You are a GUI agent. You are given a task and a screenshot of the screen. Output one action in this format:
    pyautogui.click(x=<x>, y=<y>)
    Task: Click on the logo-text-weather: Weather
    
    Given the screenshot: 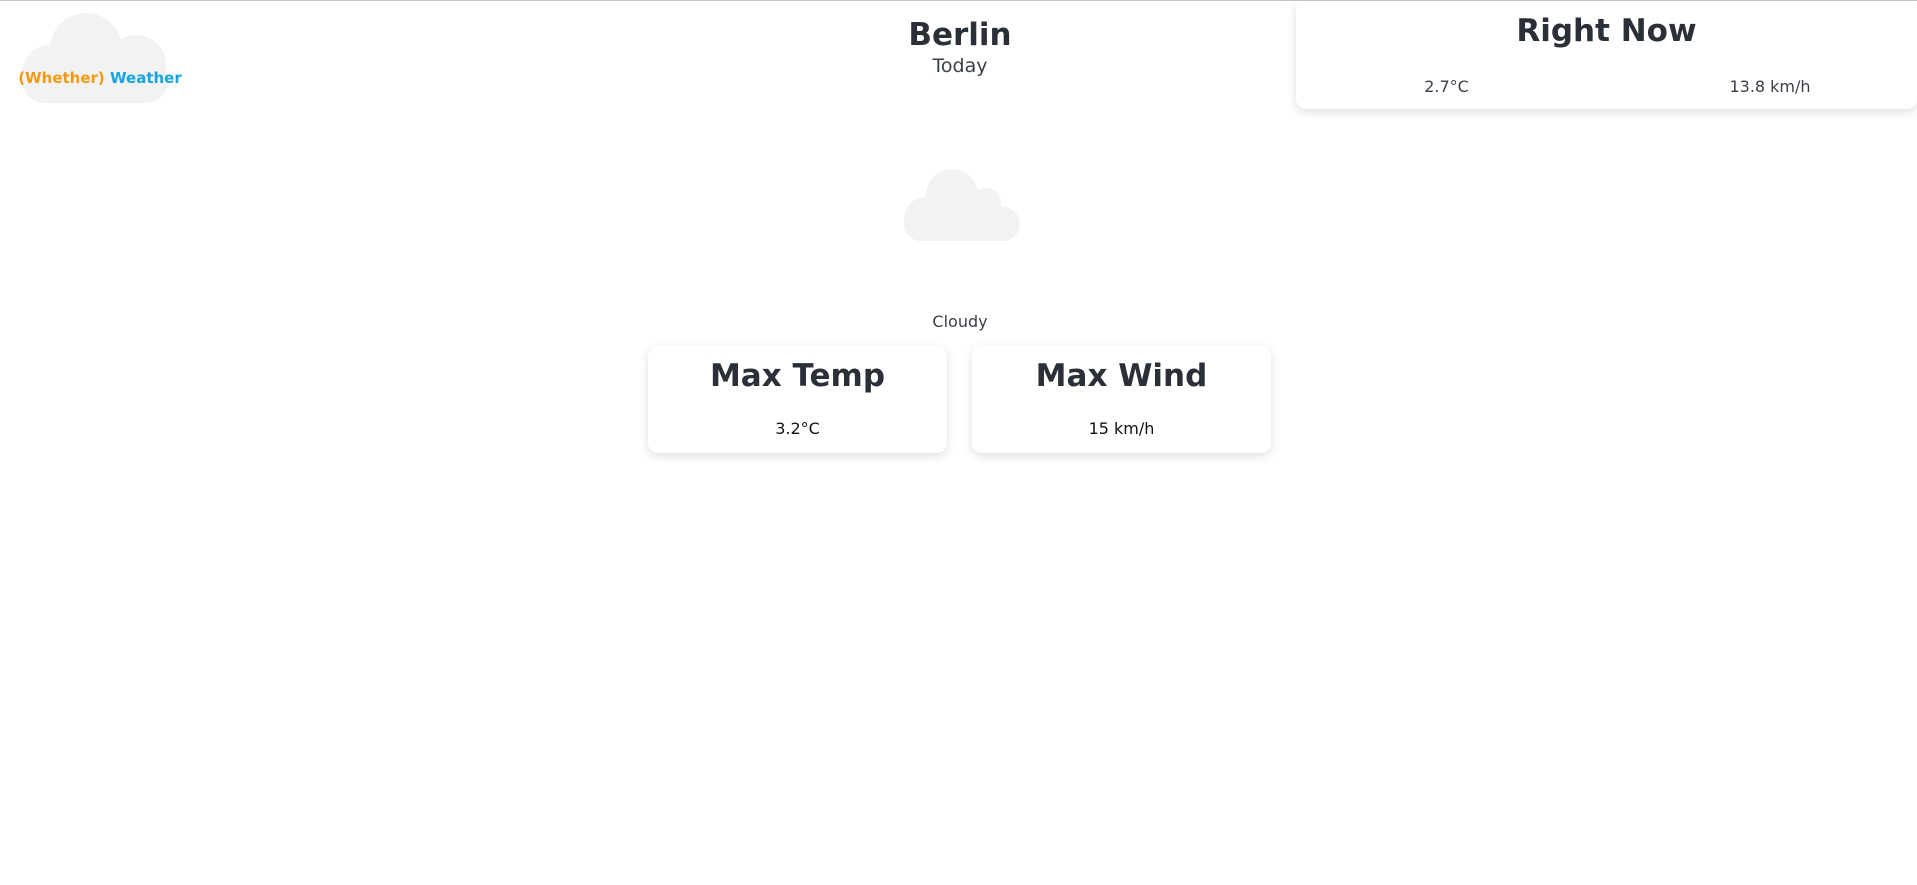 What is the action you would take?
    pyautogui.click(x=146, y=78)
    